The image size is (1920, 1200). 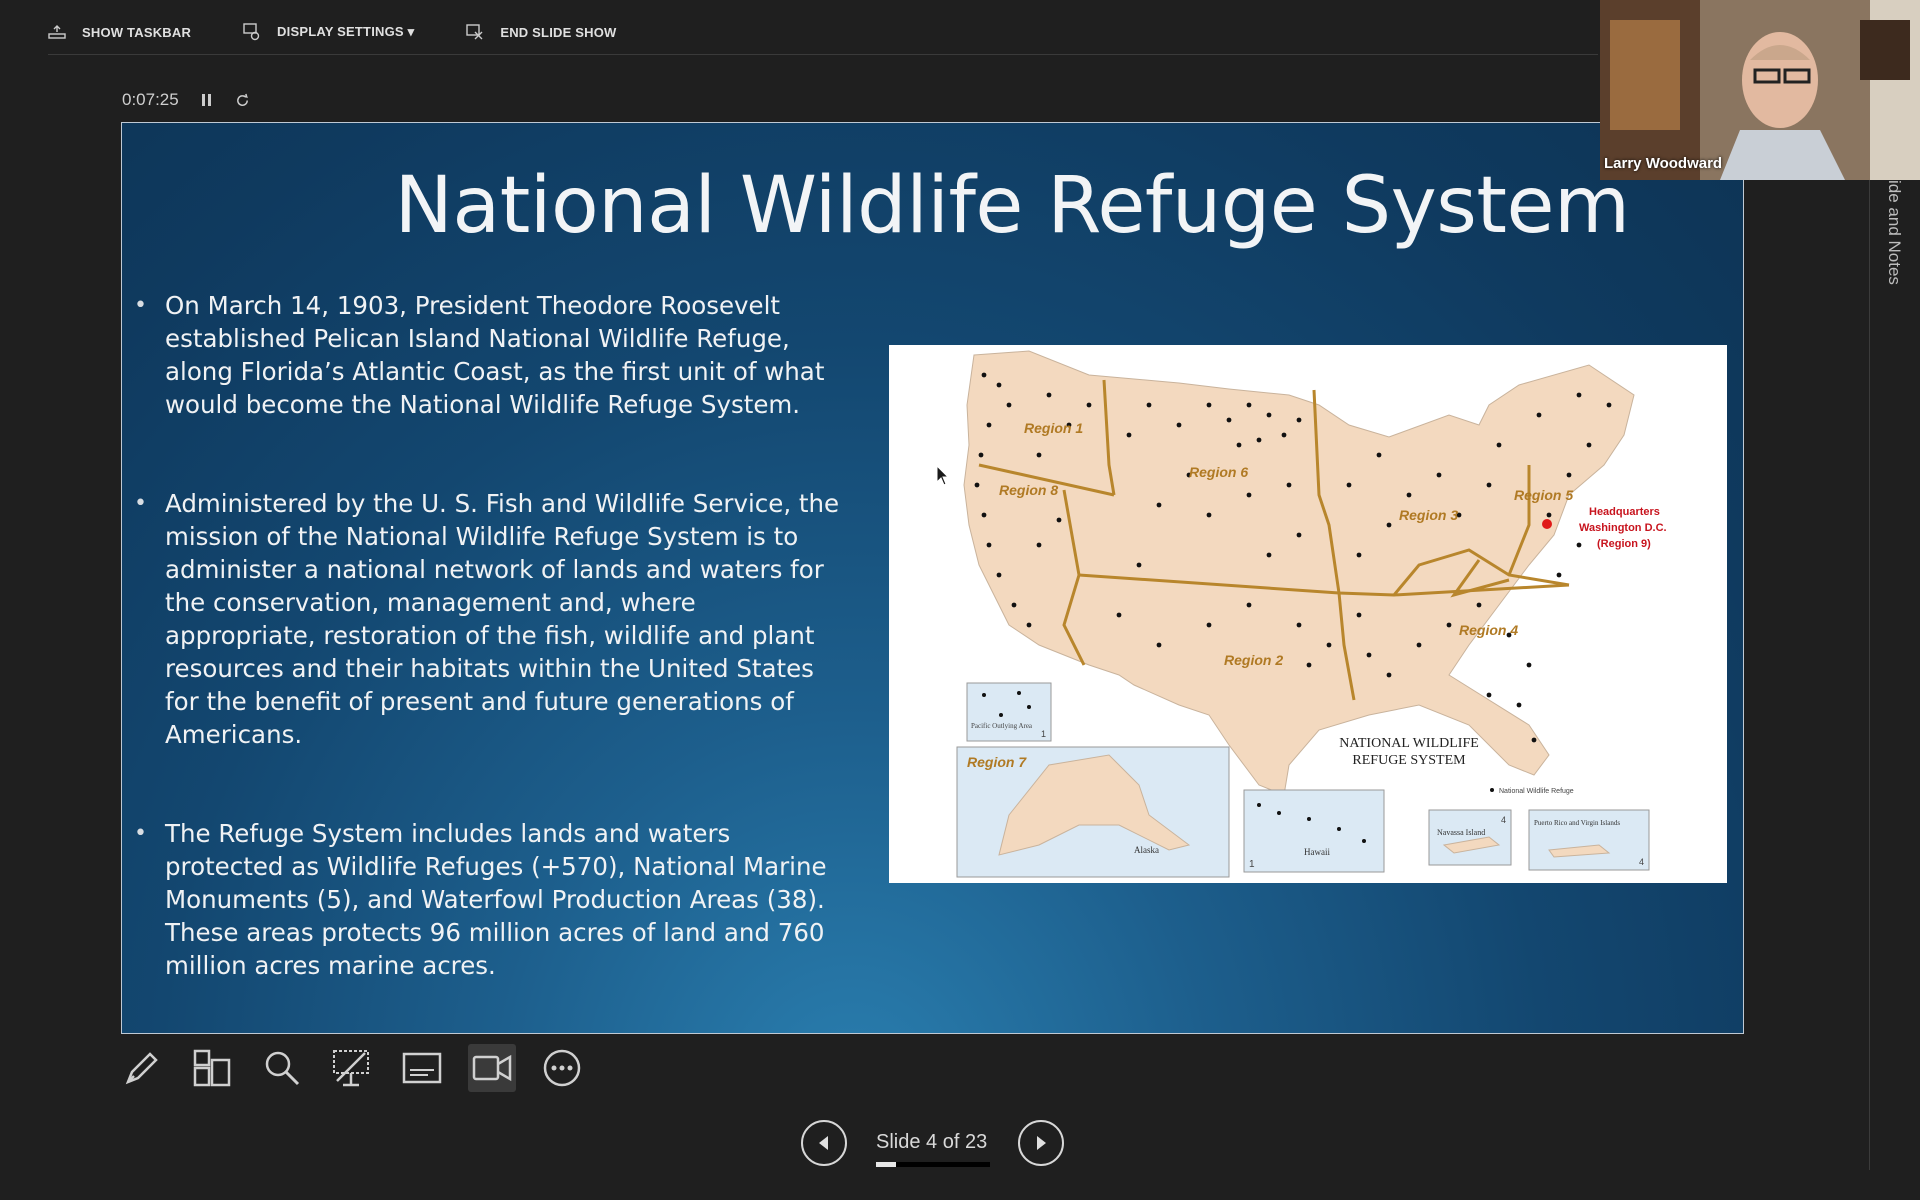 What do you see at coordinates (1093, 812) in the screenshot?
I see `inset-alaska: Region 7 Alaska` at bounding box center [1093, 812].